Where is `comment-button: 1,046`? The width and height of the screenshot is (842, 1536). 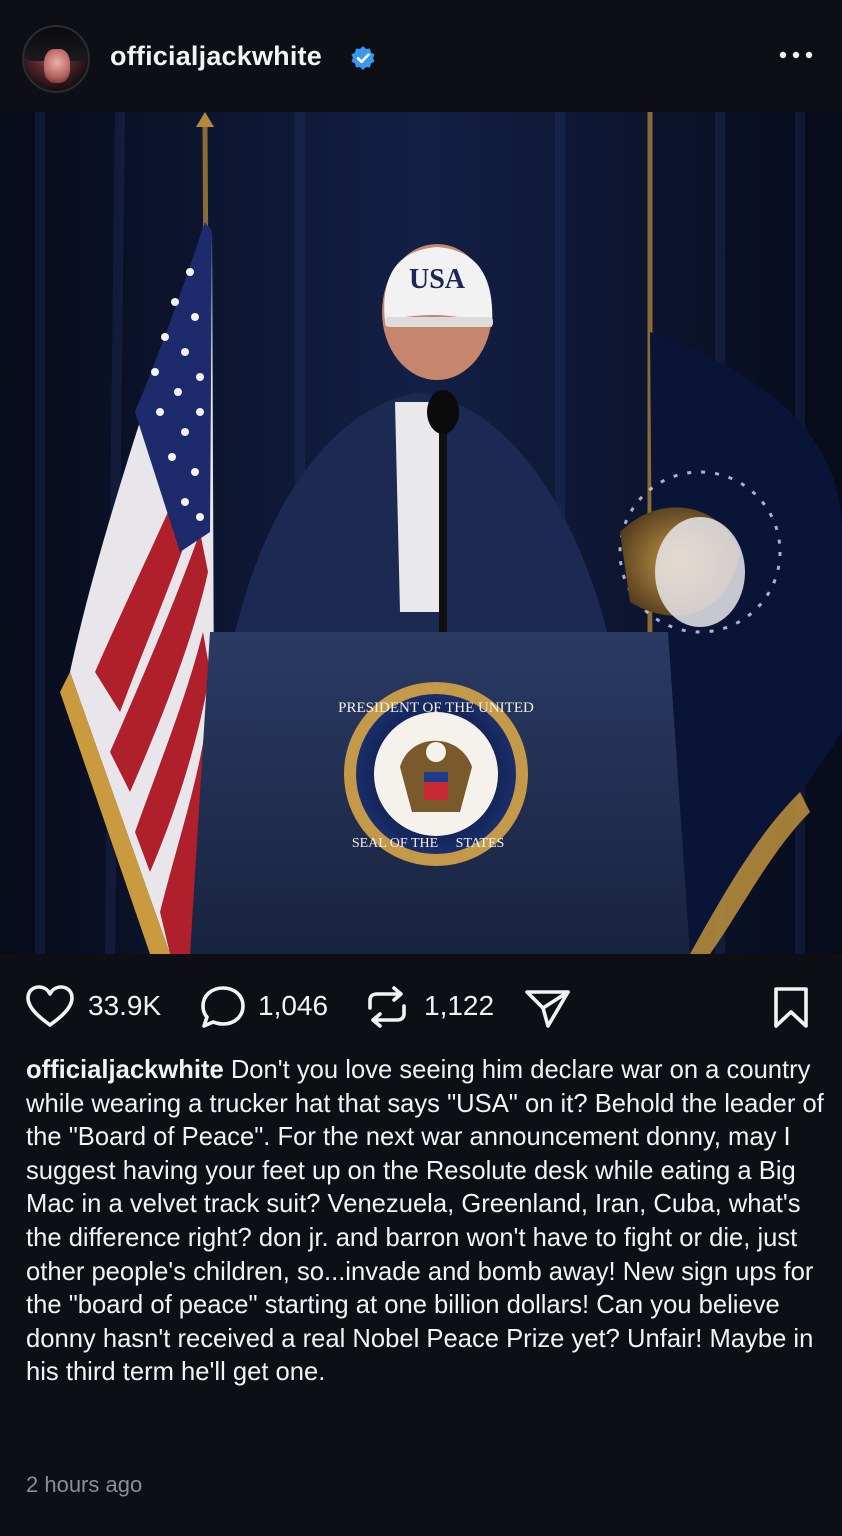 comment-button: 1,046 is located at coordinates (273, 1006).